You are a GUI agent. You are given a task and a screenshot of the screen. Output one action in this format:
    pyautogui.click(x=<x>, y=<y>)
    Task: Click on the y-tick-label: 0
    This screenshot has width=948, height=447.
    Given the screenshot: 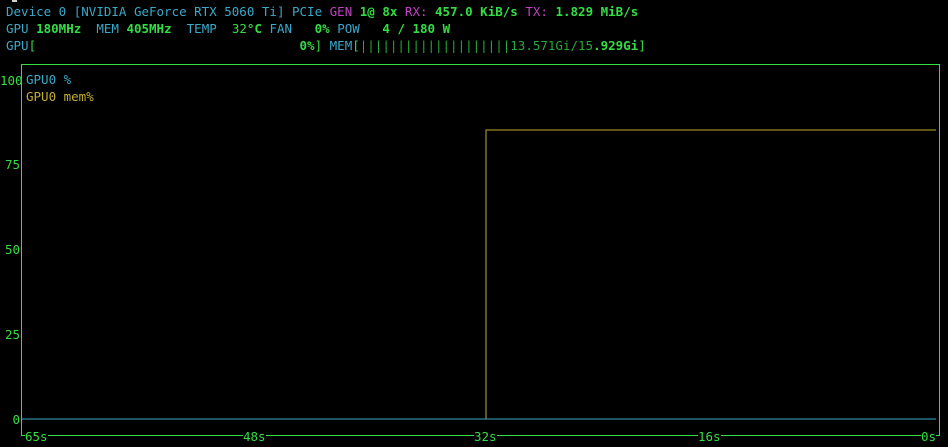 What is the action you would take?
    pyautogui.click(x=16, y=419)
    